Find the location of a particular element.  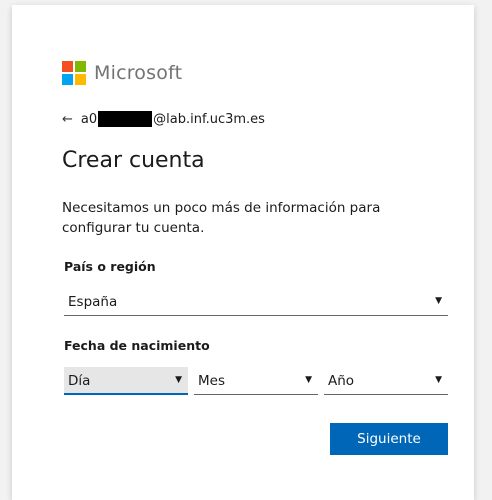

page-title: Crear cuenta is located at coordinates (133, 160).